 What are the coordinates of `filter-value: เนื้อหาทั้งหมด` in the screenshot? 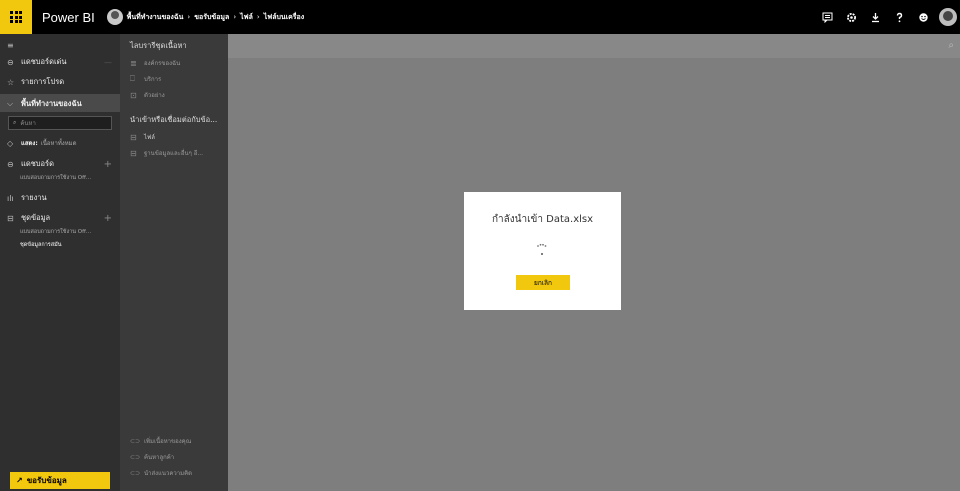 It's located at (58, 143).